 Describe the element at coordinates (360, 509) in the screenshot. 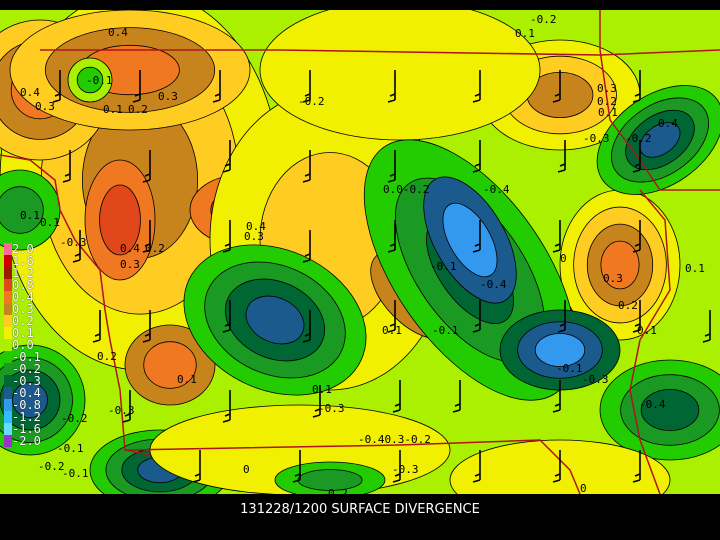

I see `map-caption: 131228/1200 SURFACE DIVERGENCE` at that location.